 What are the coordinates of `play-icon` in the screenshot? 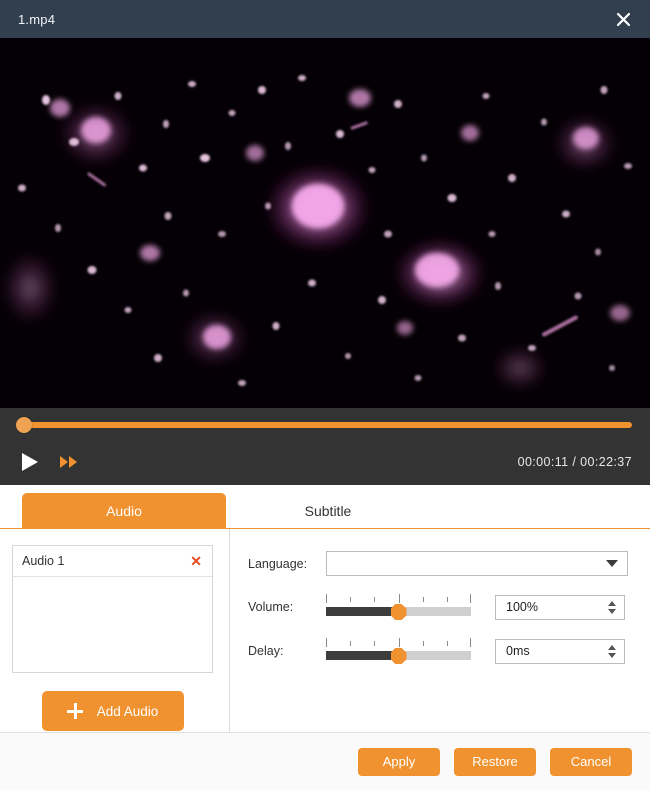 It's located at (30, 462).